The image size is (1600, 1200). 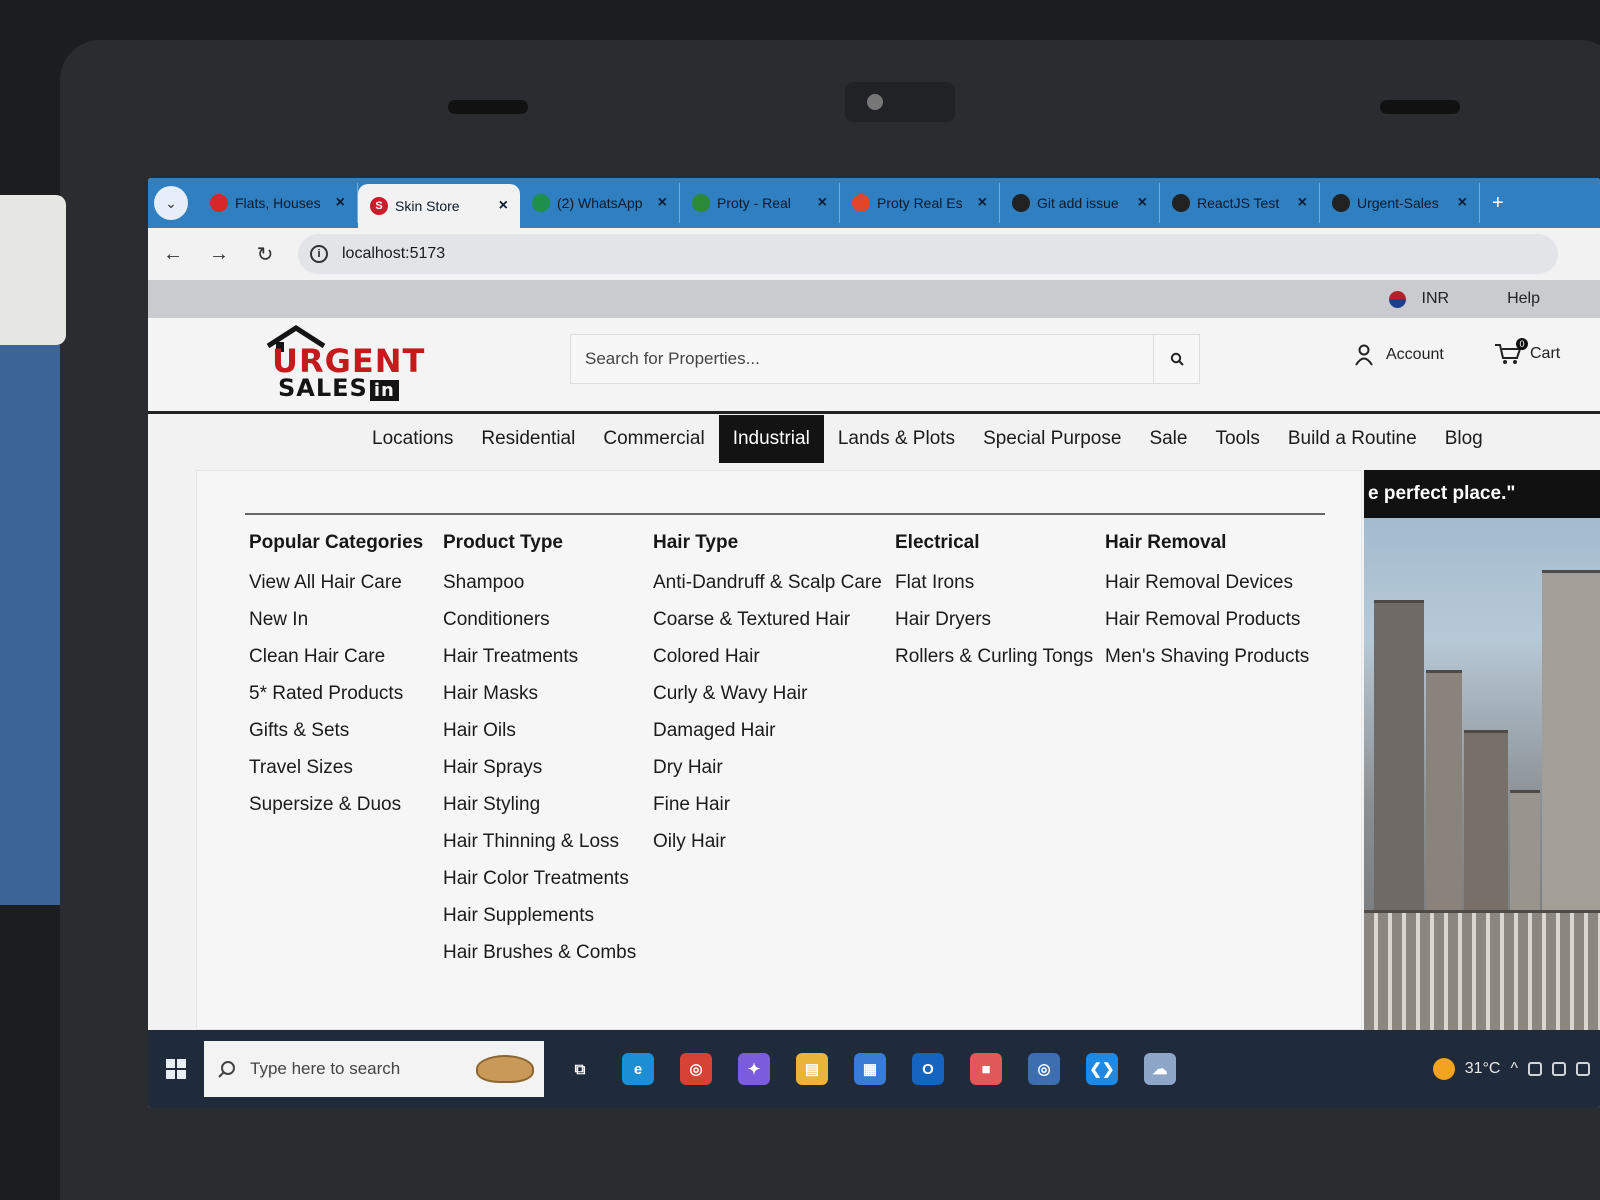 What do you see at coordinates (339, 768) in the screenshot?
I see `mega-menu-link: Travel Sizes` at bounding box center [339, 768].